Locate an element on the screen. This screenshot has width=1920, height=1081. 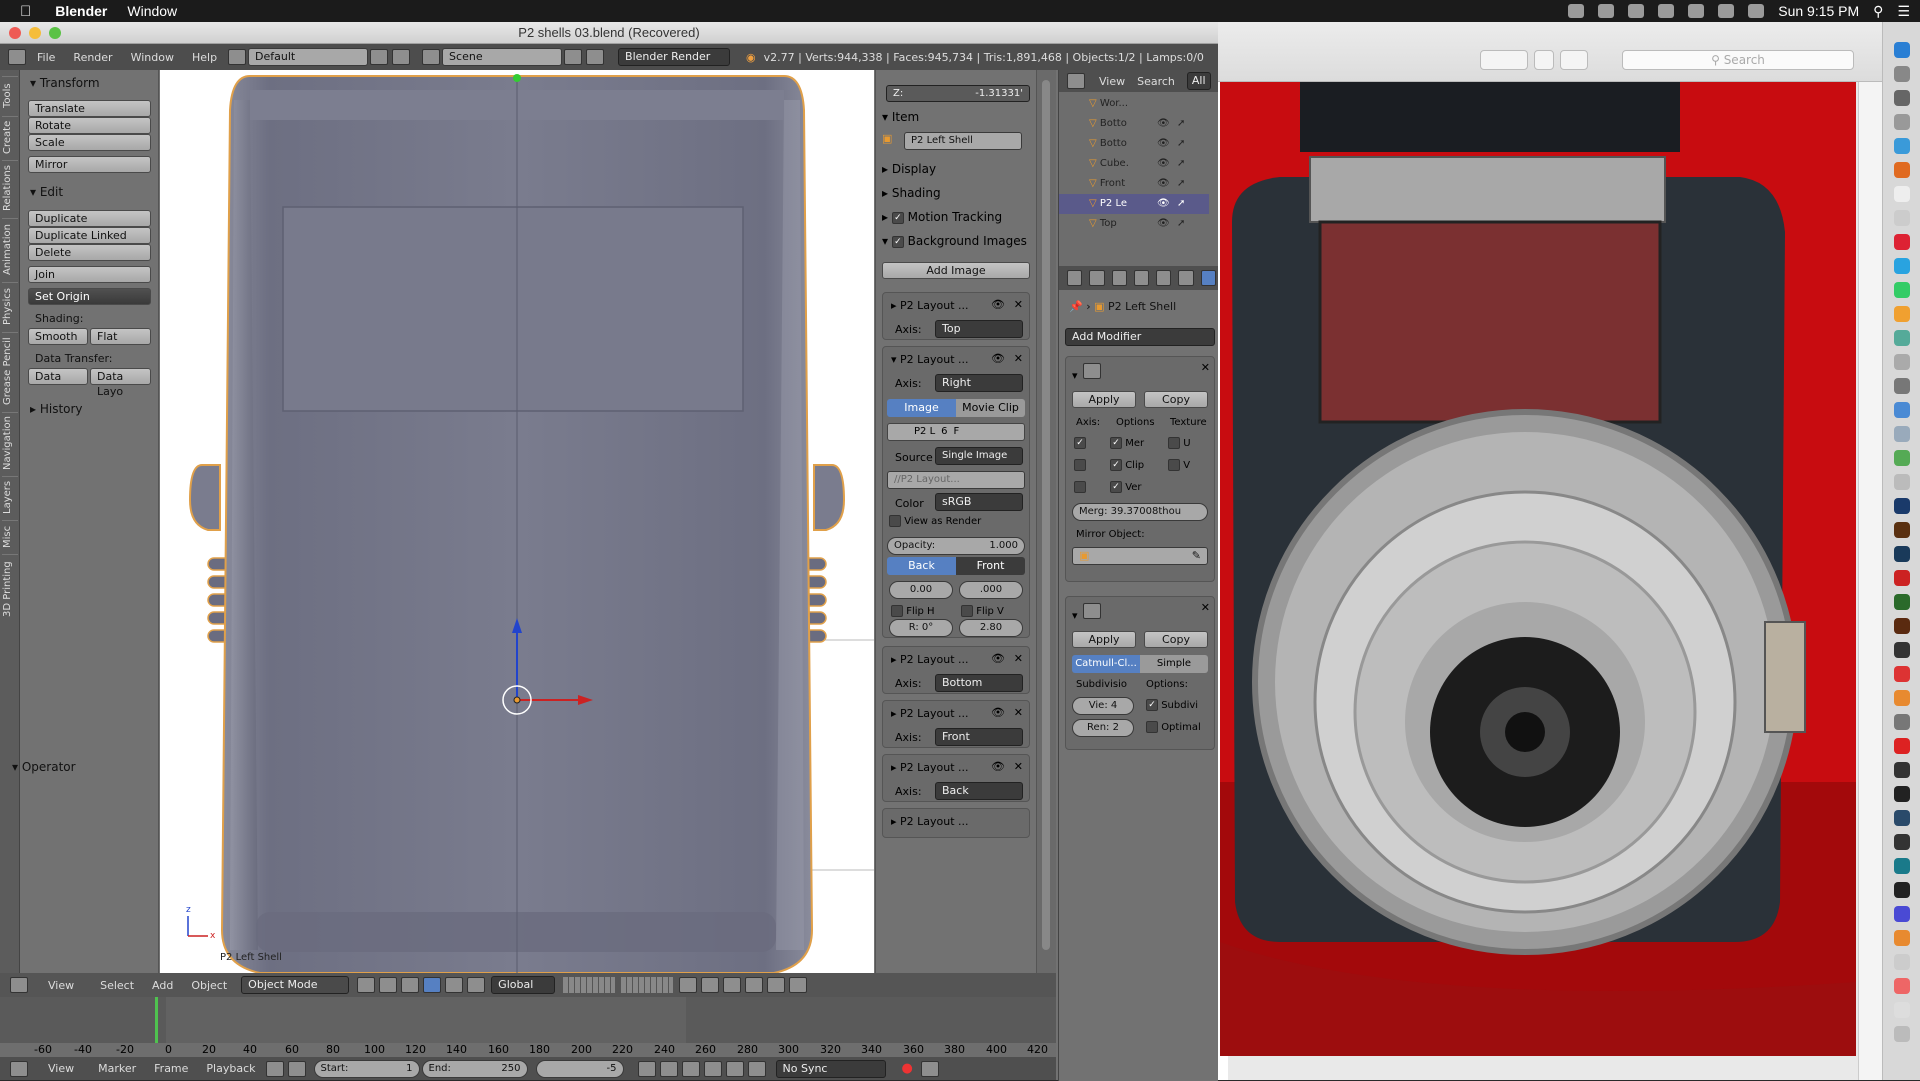
ibooks-icon is located at coordinates (1902, 314).